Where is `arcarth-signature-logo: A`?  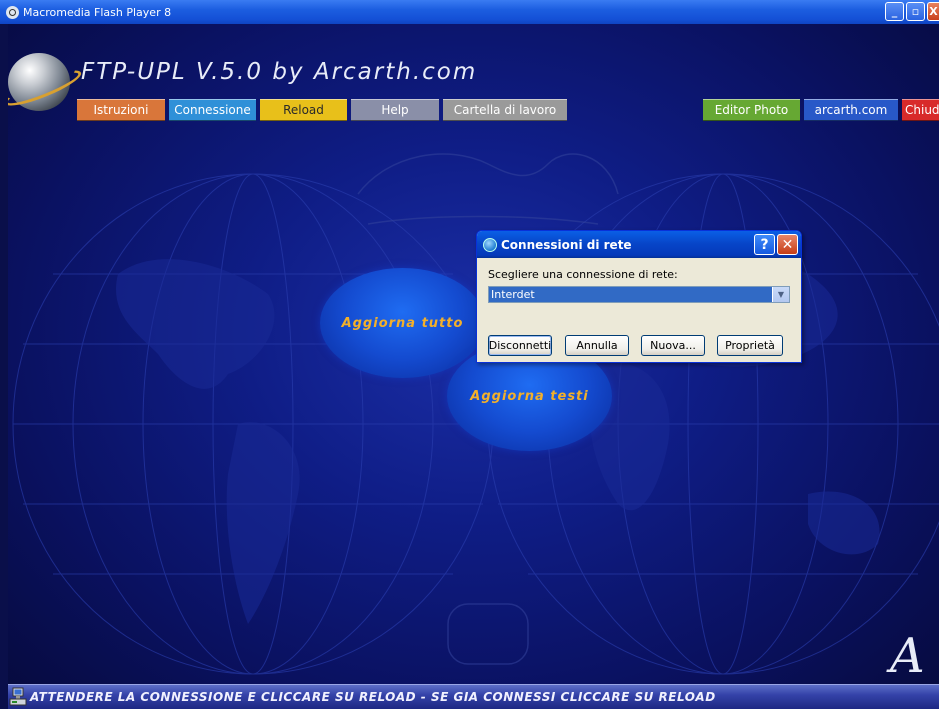
arcarth-signature-logo: A is located at coordinates (907, 656).